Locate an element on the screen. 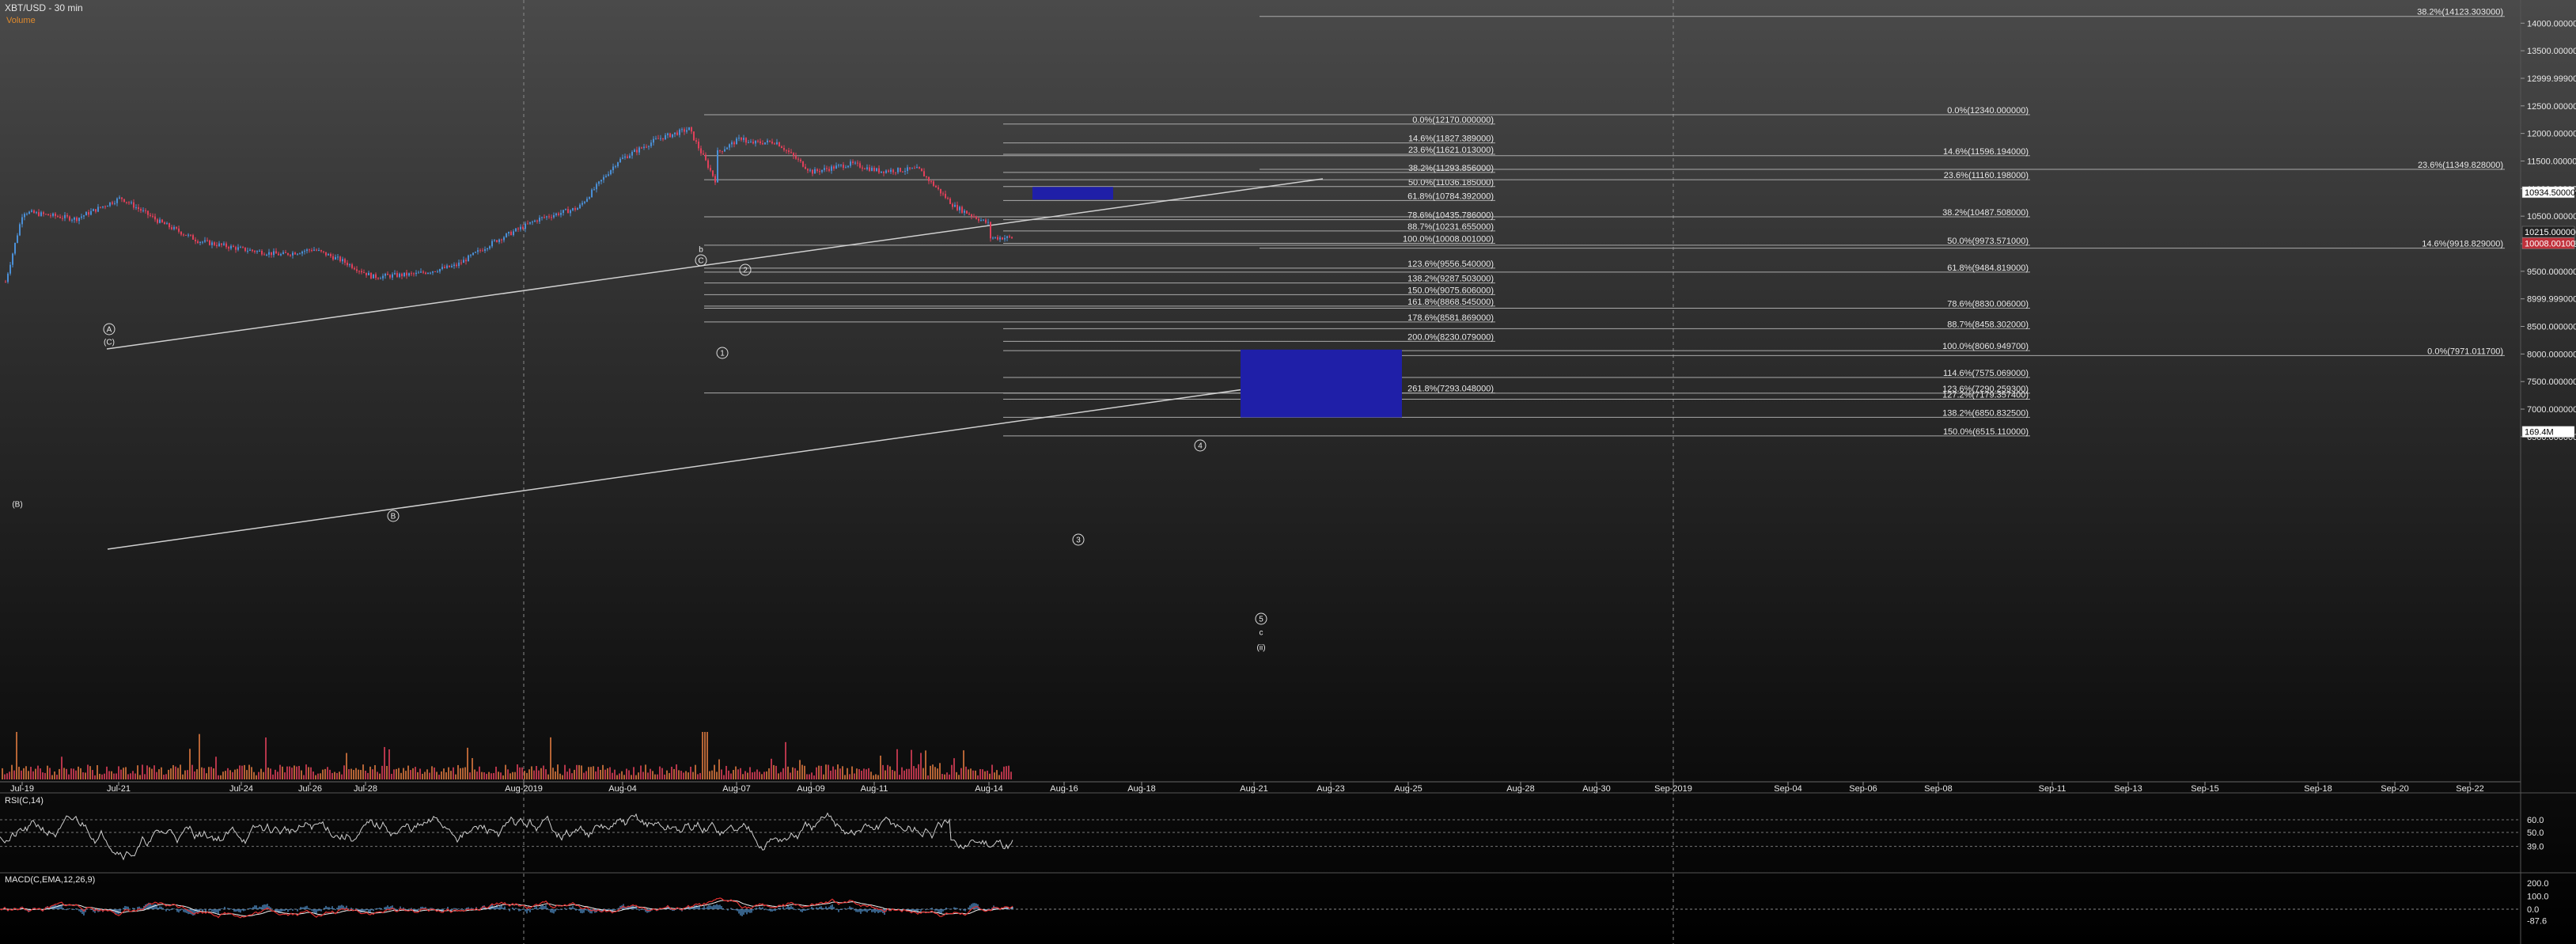 Image resolution: width=2576 pixels, height=944 pixels. price-label-text: 169.4M is located at coordinates (2539, 433).